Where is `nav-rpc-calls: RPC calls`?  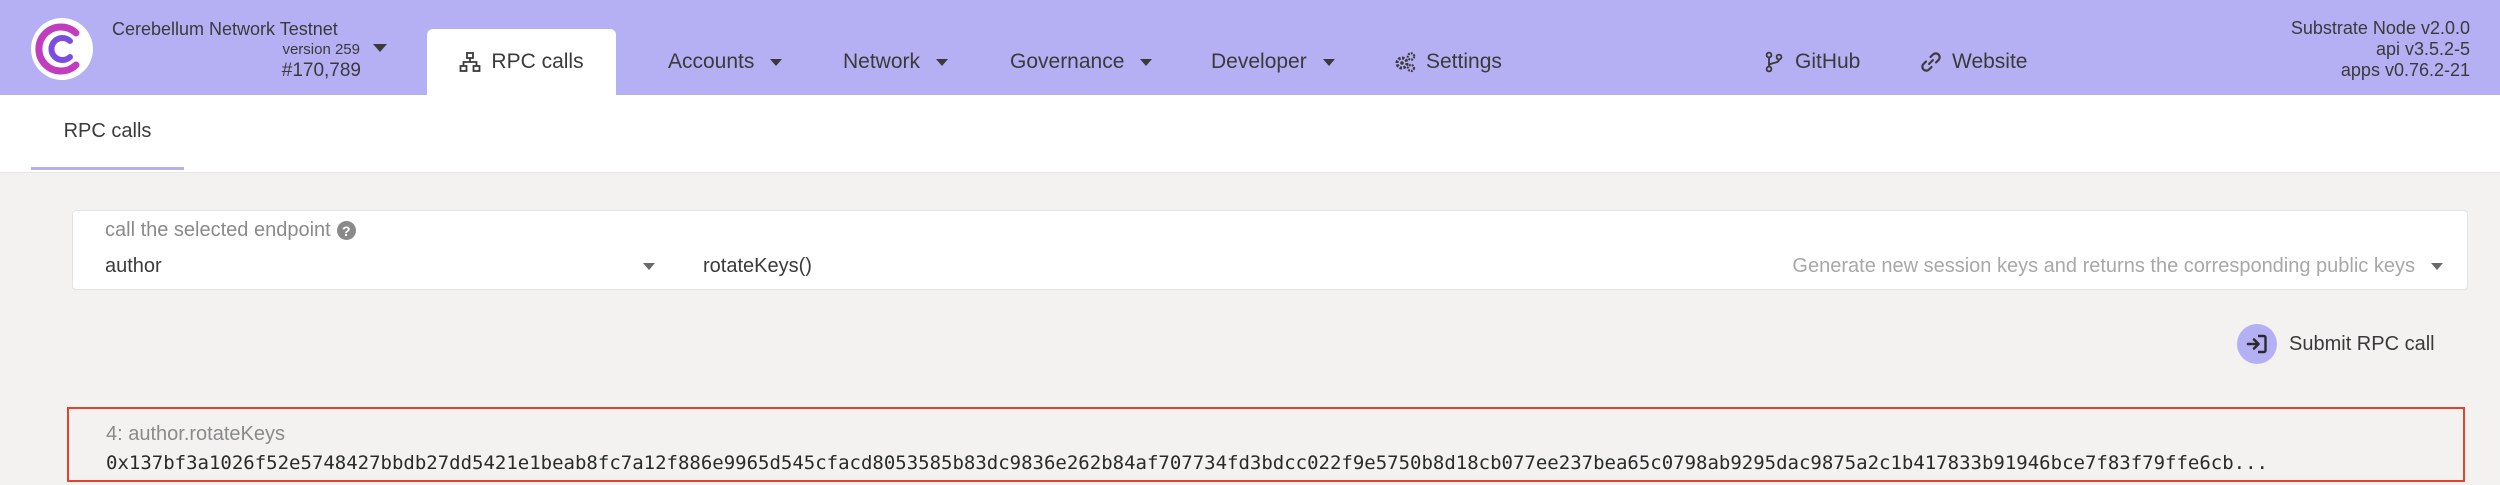
nav-rpc-calls: RPC calls is located at coordinates (521, 62).